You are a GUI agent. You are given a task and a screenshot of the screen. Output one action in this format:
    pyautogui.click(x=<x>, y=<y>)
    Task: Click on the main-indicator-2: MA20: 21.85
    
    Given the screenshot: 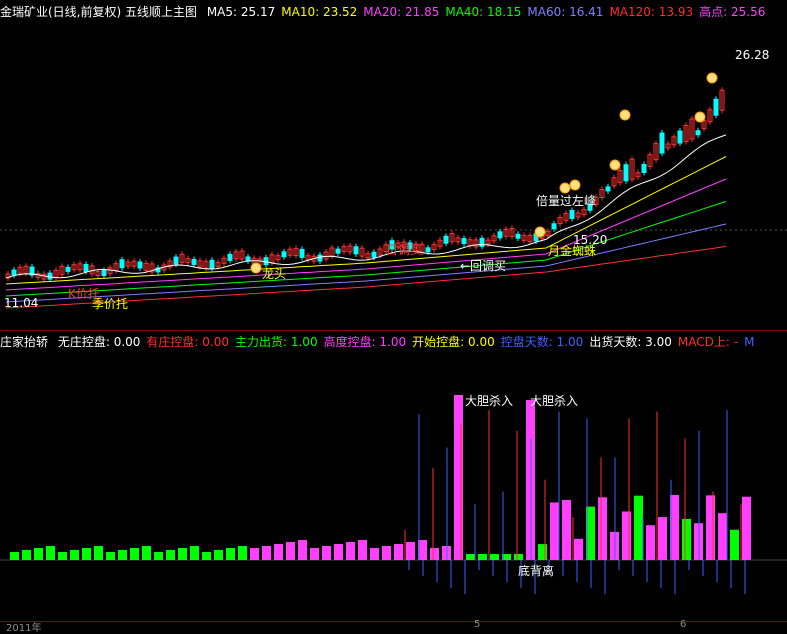 What is the action you would take?
    pyautogui.click(x=401, y=12)
    